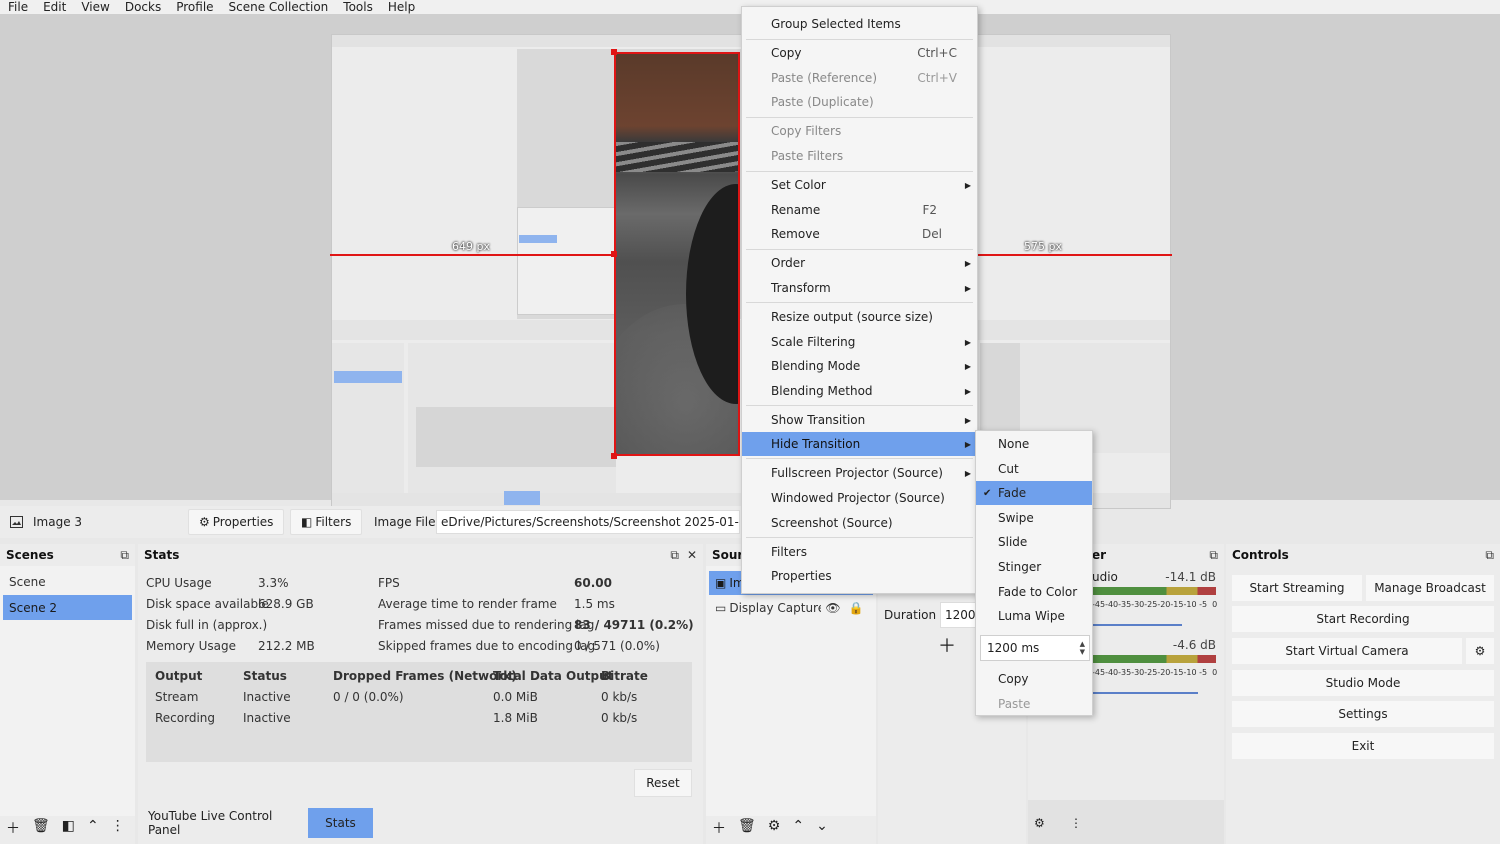 The width and height of the screenshot is (1500, 844). Describe the element at coordinates (221, 823) in the screenshot. I see `tab-youtube-live: YouTube Live Control Panel` at that location.